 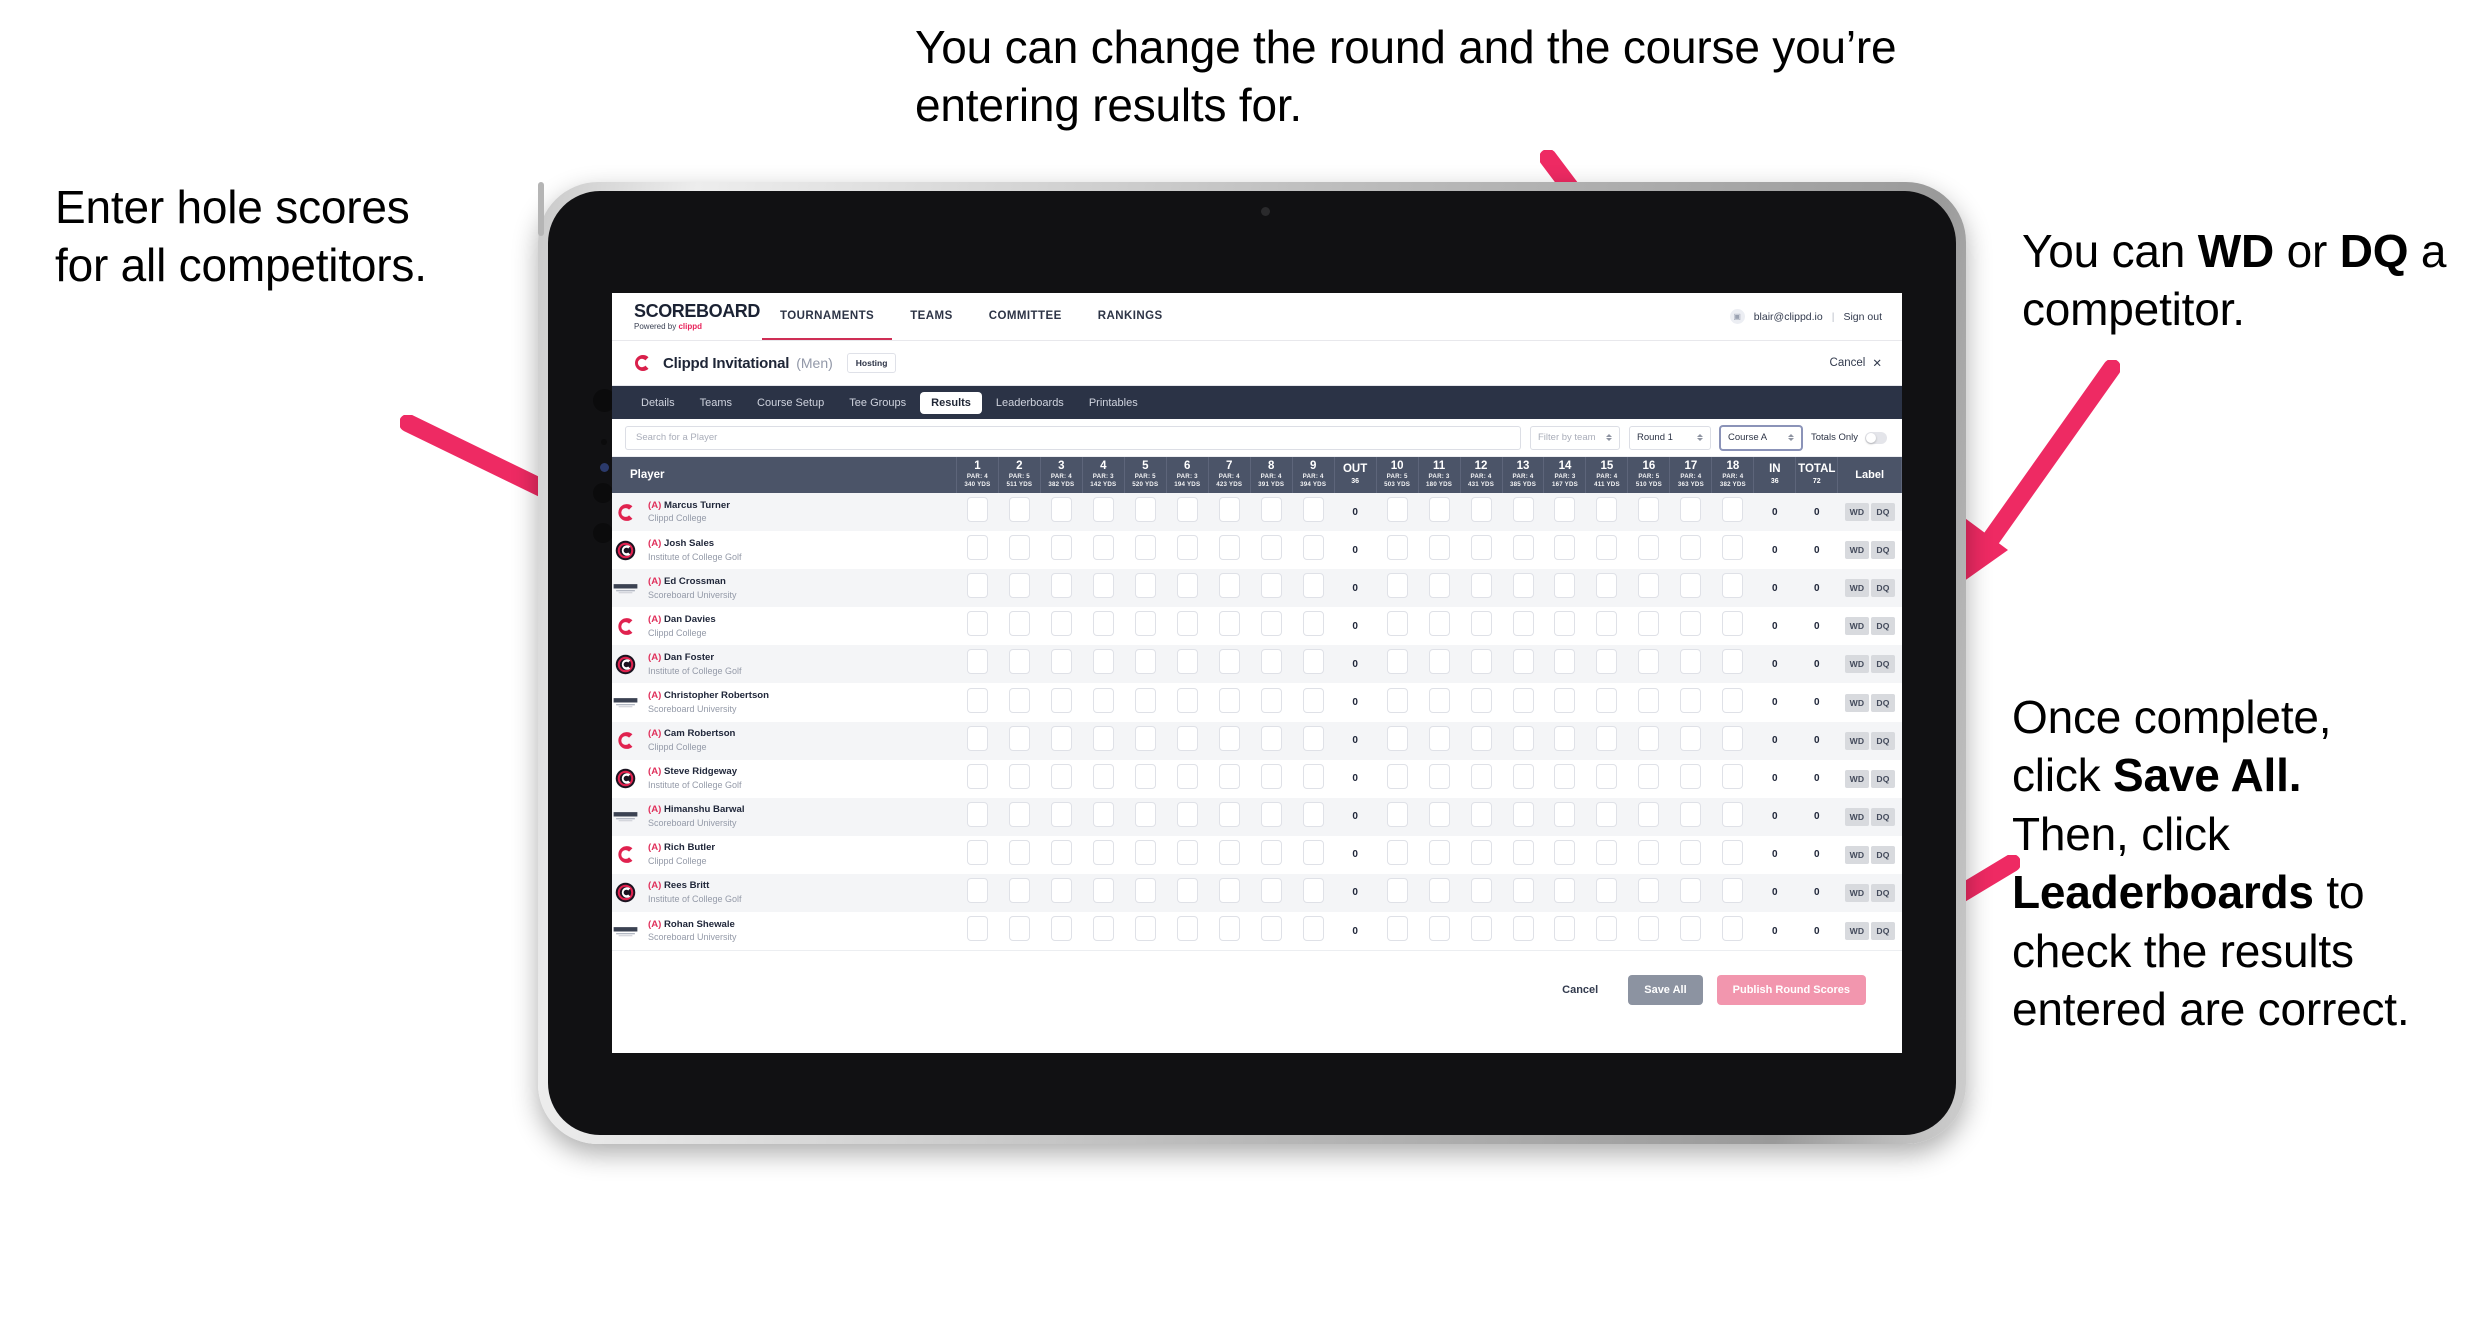 I want to click on cancel-tournament-button: Cancel ✕, so click(x=1856, y=363).